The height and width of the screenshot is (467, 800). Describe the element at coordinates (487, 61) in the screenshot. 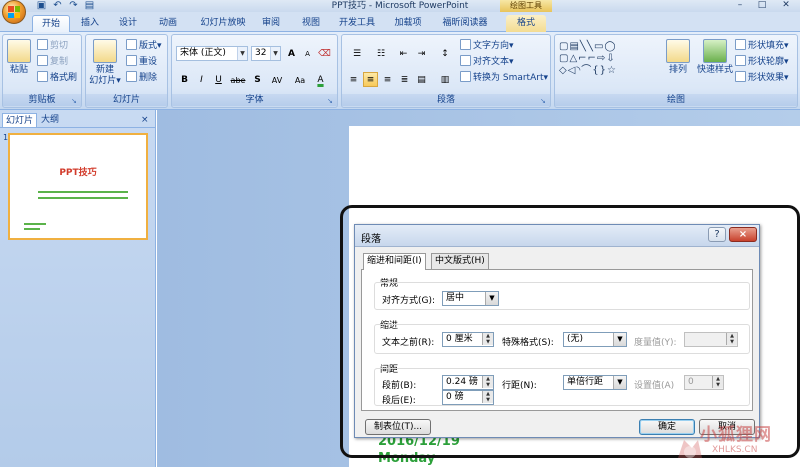

I see `align-text-button: 对齐文本▾` at that location.